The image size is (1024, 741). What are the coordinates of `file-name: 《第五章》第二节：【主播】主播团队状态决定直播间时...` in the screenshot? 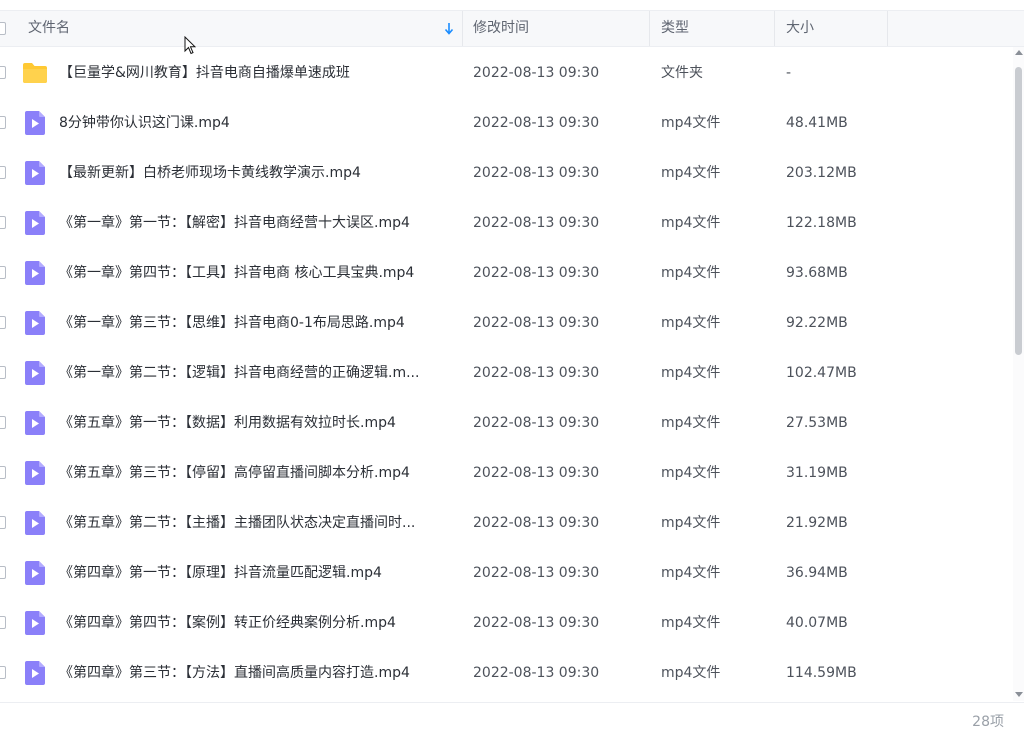 It's located at (255, 523).